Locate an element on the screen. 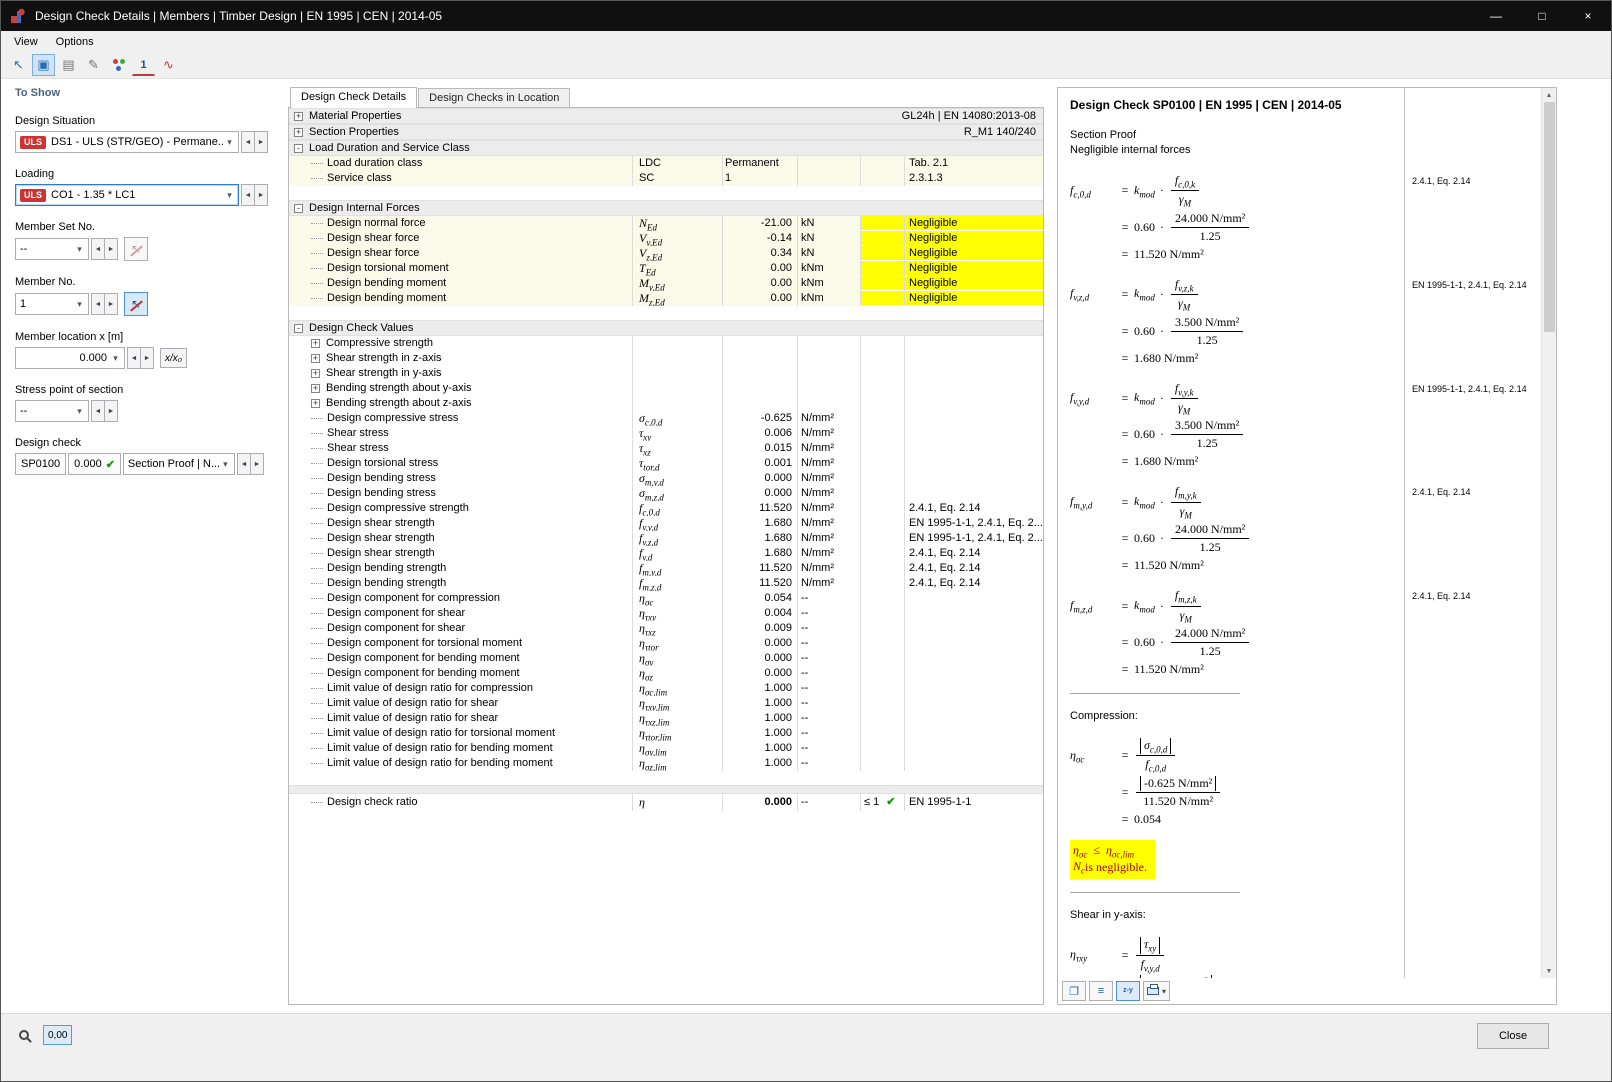  table-row: + Shear strength in z-axis is located at coordinates (666, 358).